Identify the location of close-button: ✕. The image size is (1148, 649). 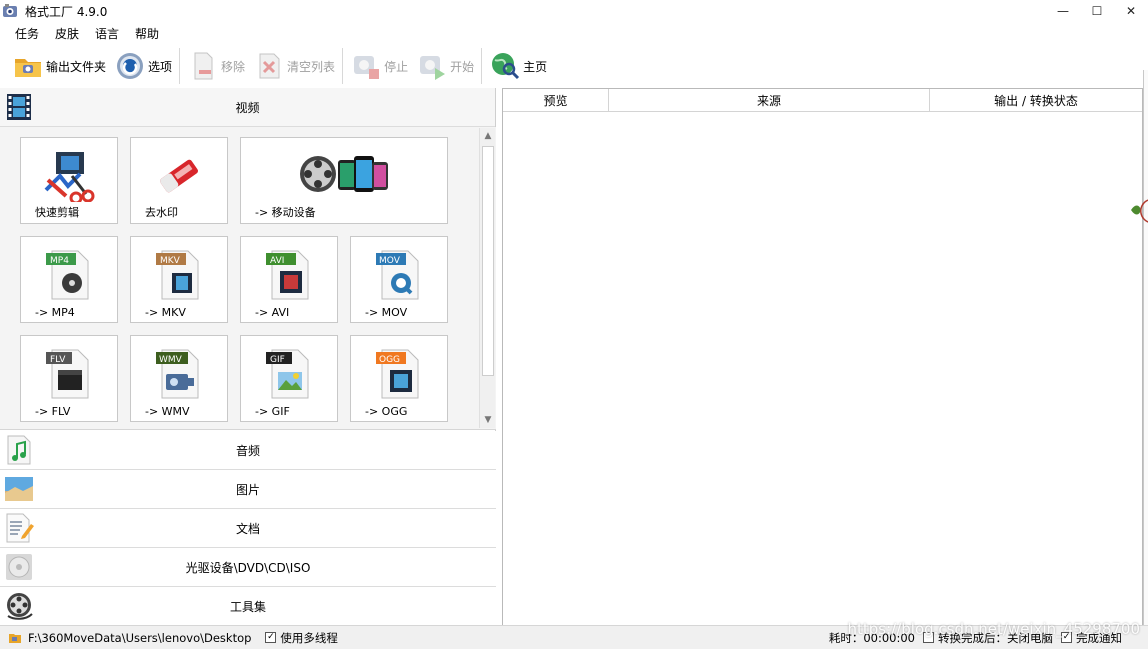
(1131, 11).